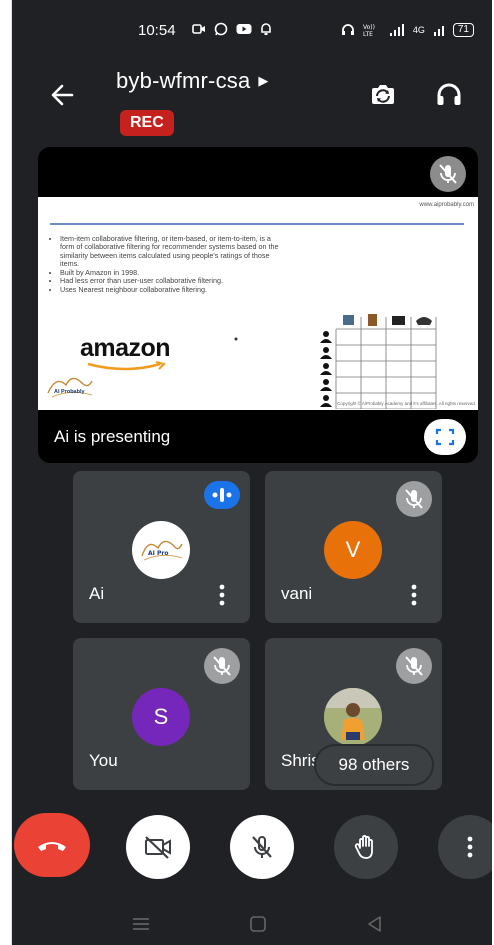 This screenshot has width=494, height=945. I want to click on participant-name: vani, so click(297, 593).